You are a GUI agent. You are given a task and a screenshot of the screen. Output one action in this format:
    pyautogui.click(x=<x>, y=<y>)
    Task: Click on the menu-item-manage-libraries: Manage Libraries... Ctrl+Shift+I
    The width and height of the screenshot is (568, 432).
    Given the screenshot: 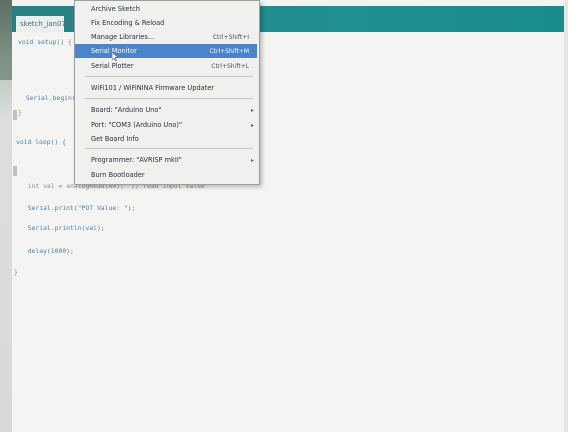 What is the action you would take?
    pyautogui.click(x=166, y=37)
    